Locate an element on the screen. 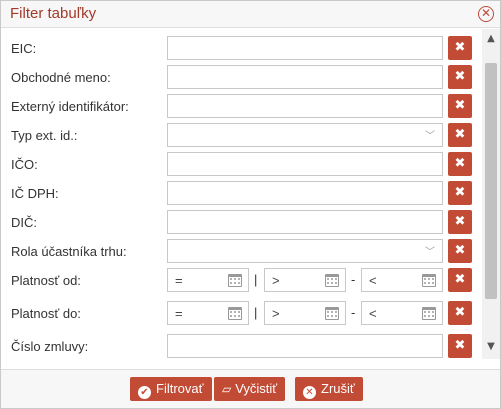 This screenshot has width=501, height=409. row-valid-to: Platnosť do: = | > - < ✖ is located at coordinates (241, 313).